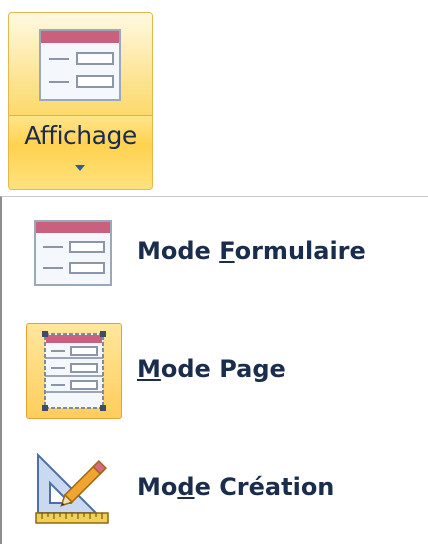 The image size is (428, 547). I want to click on design-view-icon, so click(72, 488).